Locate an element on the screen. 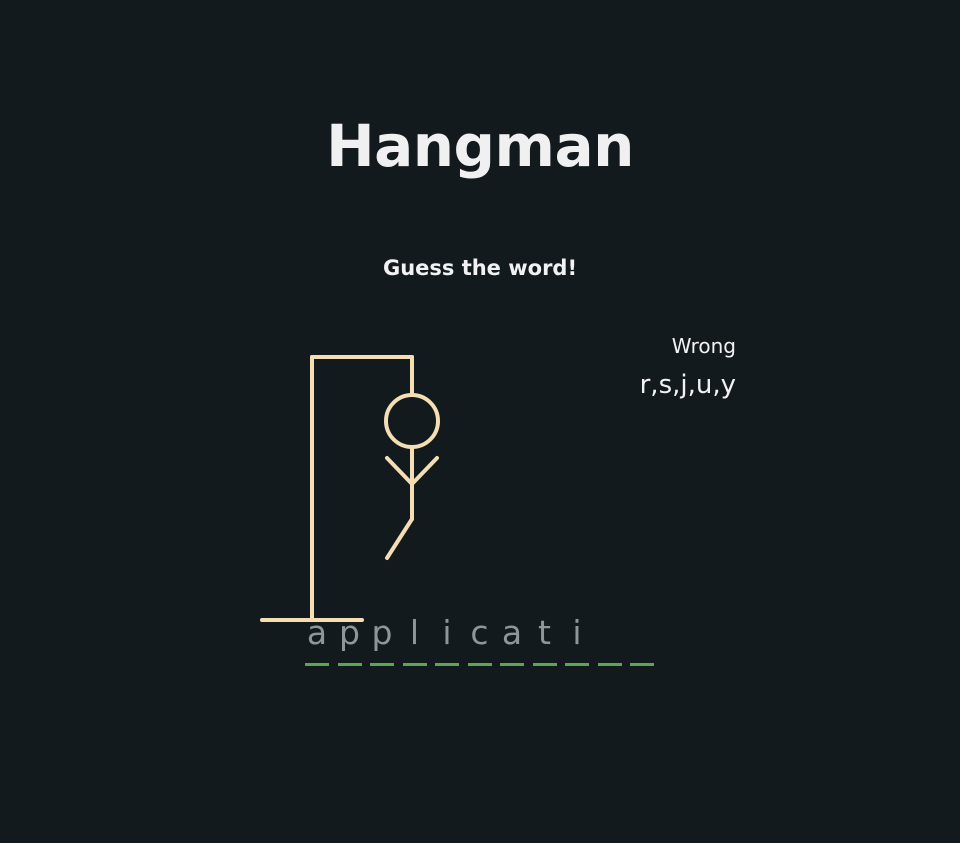 This screenshot has width=960, height=843. letter: t is located at coordinates (544, 632).